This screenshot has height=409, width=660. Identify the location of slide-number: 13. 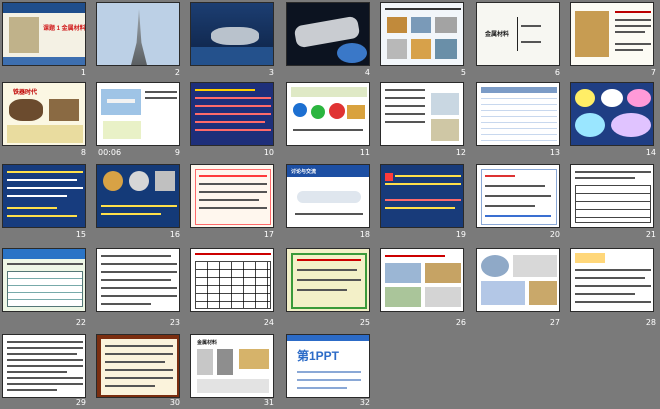
(554, 152).